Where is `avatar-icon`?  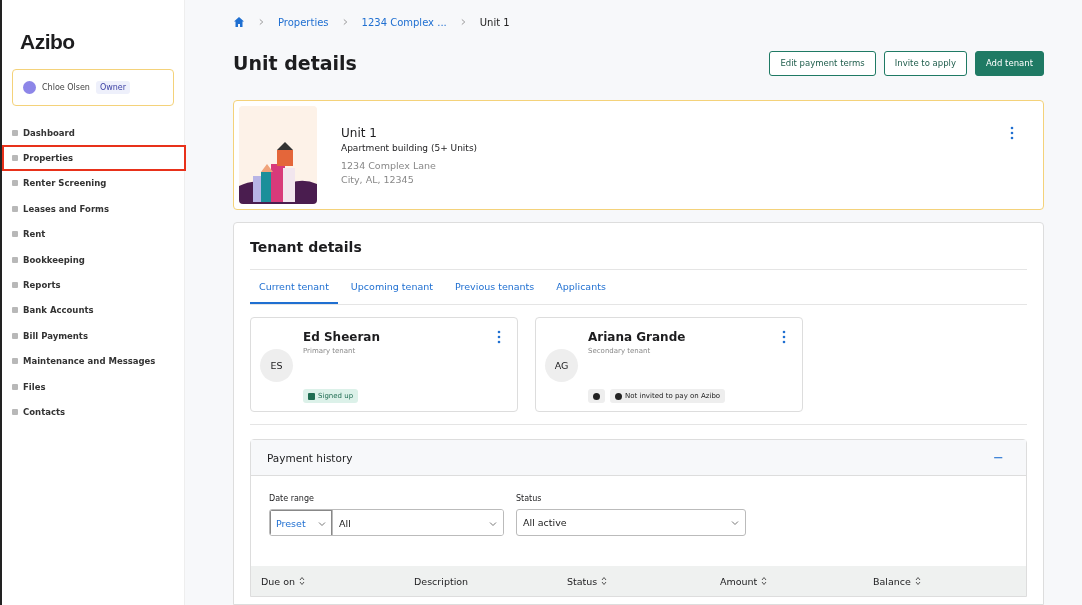 avatar-icon is located at coordinates (29, 87).